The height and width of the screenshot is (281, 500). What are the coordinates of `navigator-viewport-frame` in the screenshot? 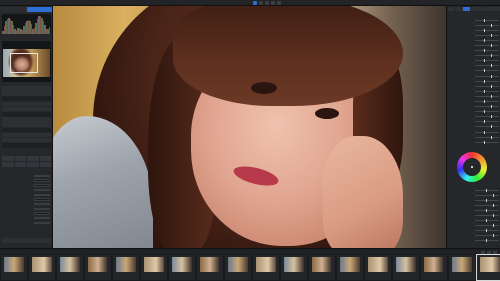 It's located at (24, 63).